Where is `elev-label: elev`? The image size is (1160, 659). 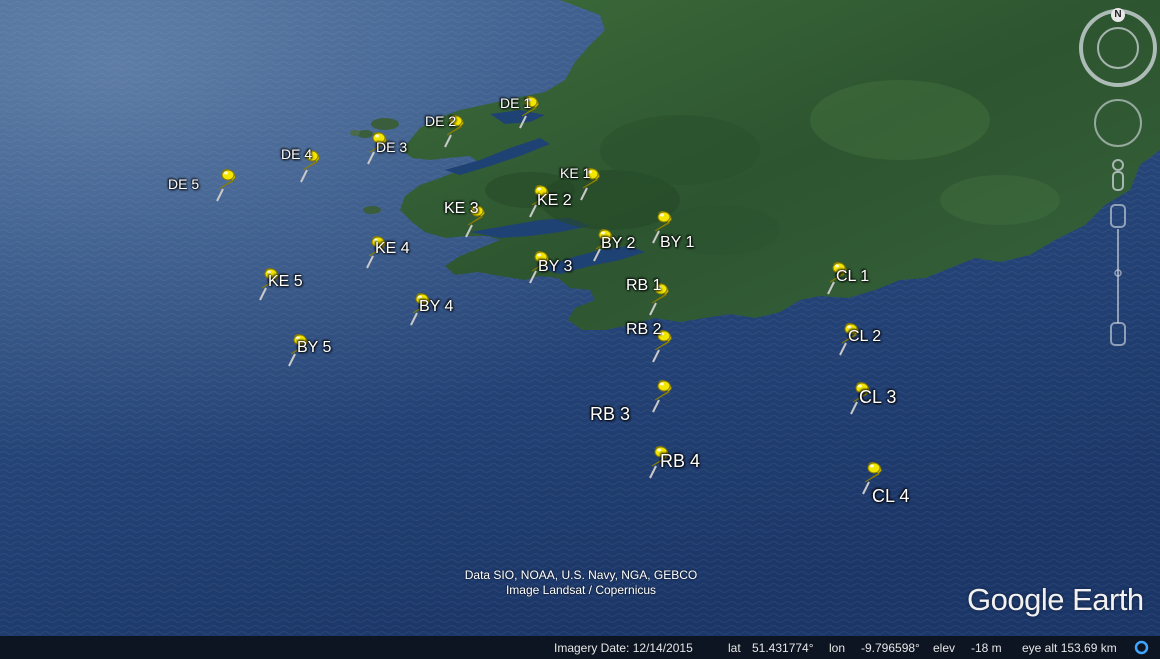
elev-label: elev is located at coordinates (944, 648).